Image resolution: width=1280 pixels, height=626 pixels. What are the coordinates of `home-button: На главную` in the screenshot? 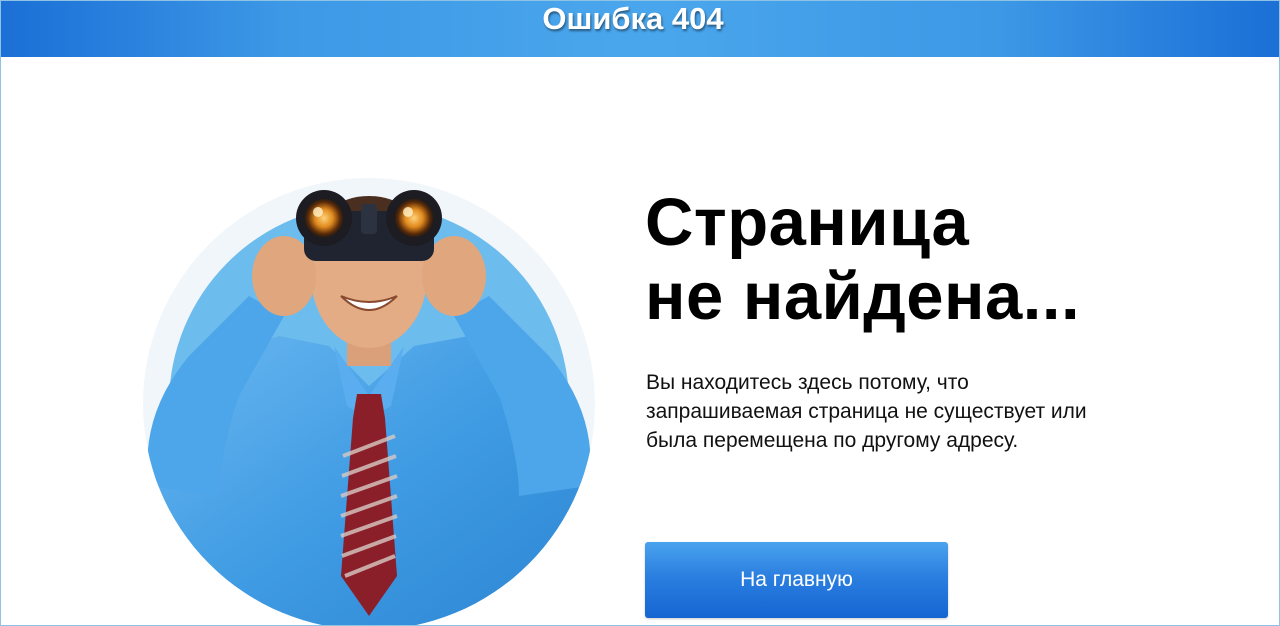 It's located at (796, 580).